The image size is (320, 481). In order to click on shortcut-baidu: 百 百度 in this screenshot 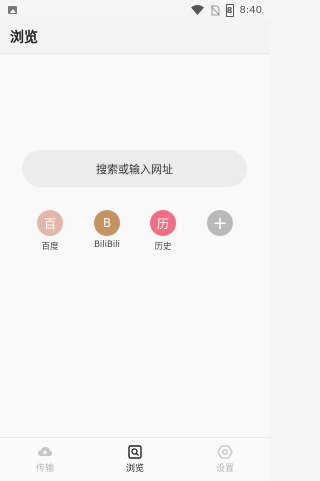, I will do `click(50, 231)`.